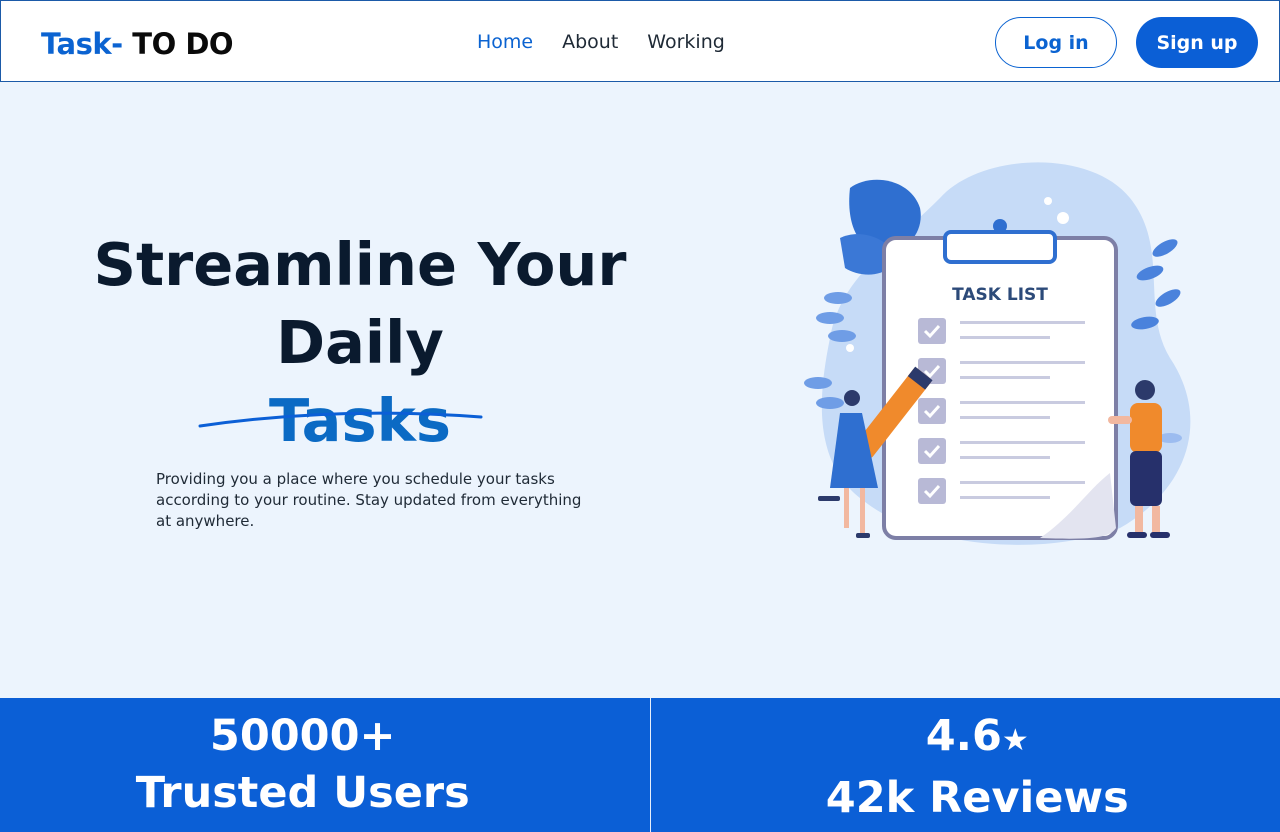 The image size is (1280, 832). I want to click on nav-working-link: Working, so click(686, 42).